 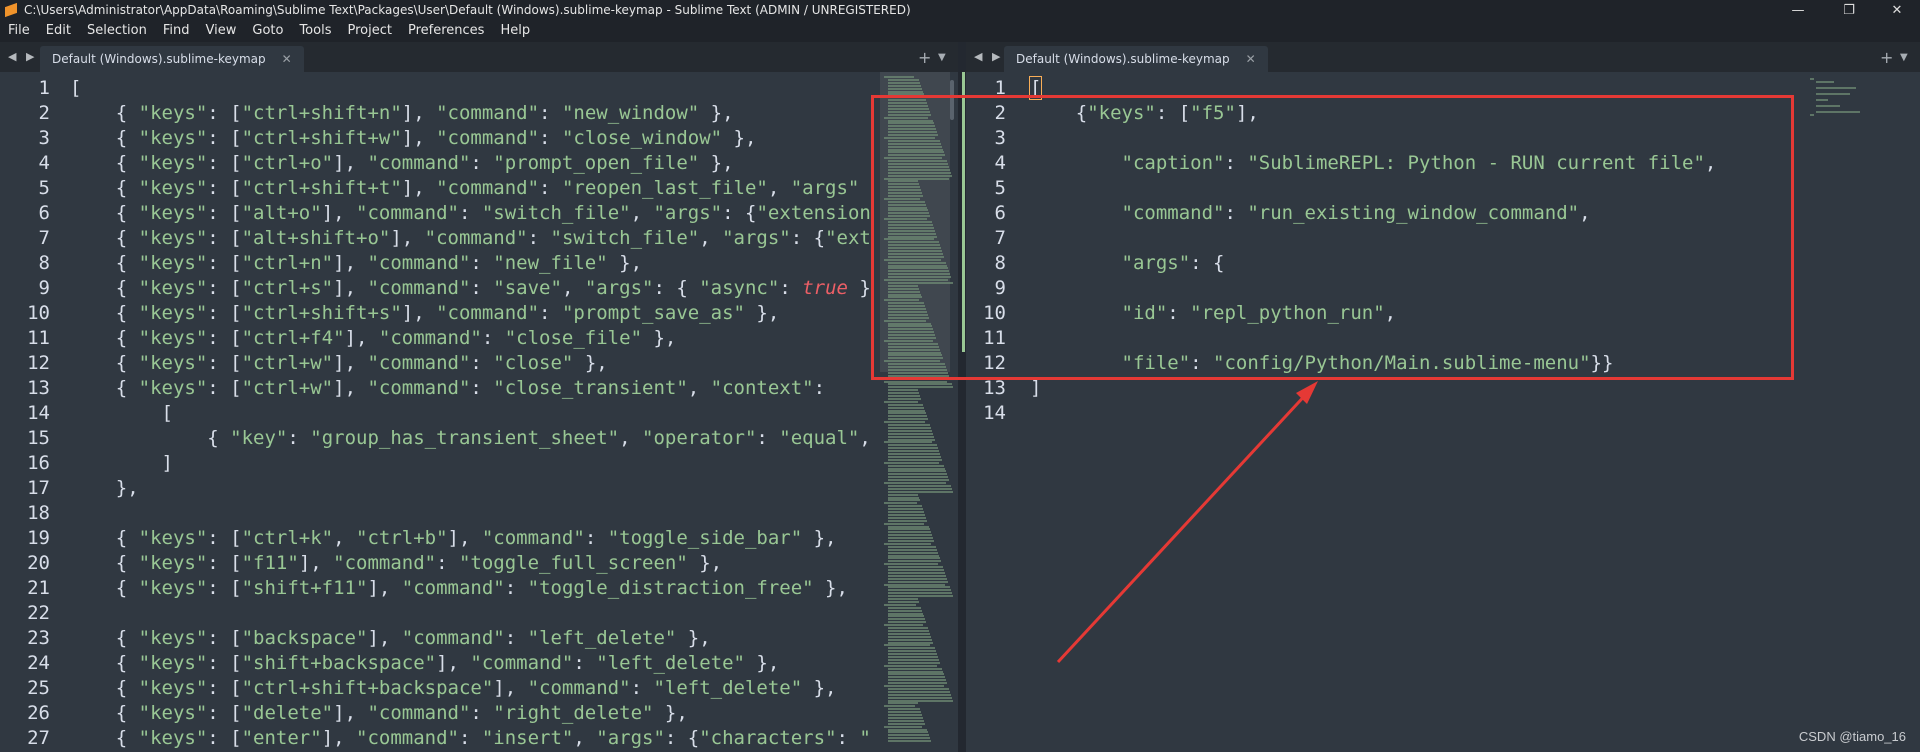 I want to click on close-window-button: ✕, so click(x=1897, y=10).